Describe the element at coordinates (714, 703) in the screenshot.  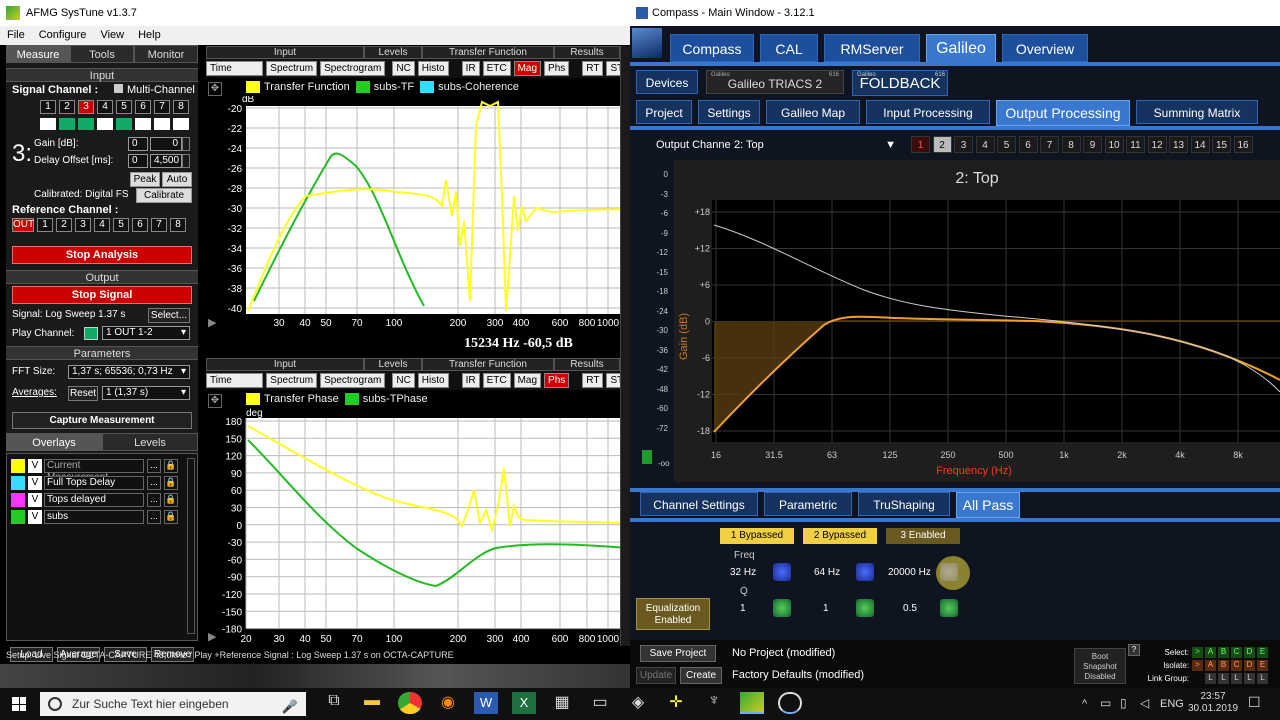
I see `app-bird-icon: ♆` at that location.